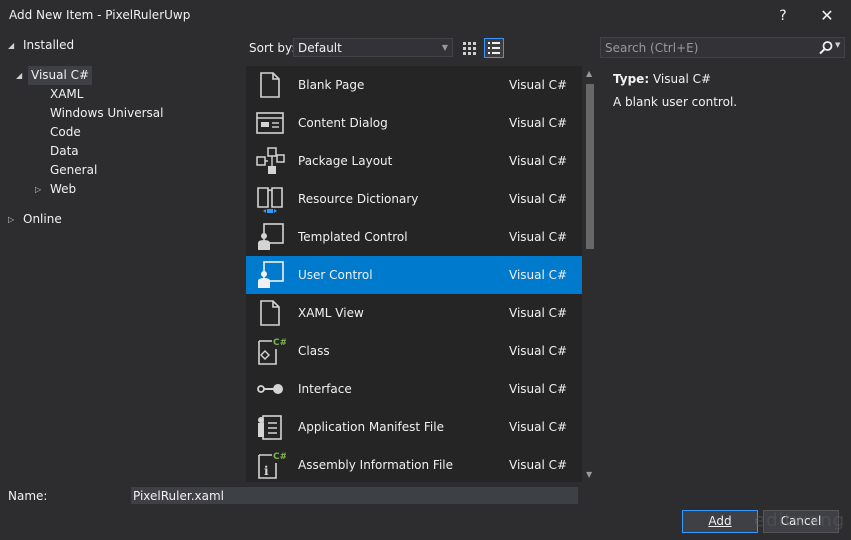  I want to click on window-title: Add New Item - PixelRulerUwp, so click(100, 15).